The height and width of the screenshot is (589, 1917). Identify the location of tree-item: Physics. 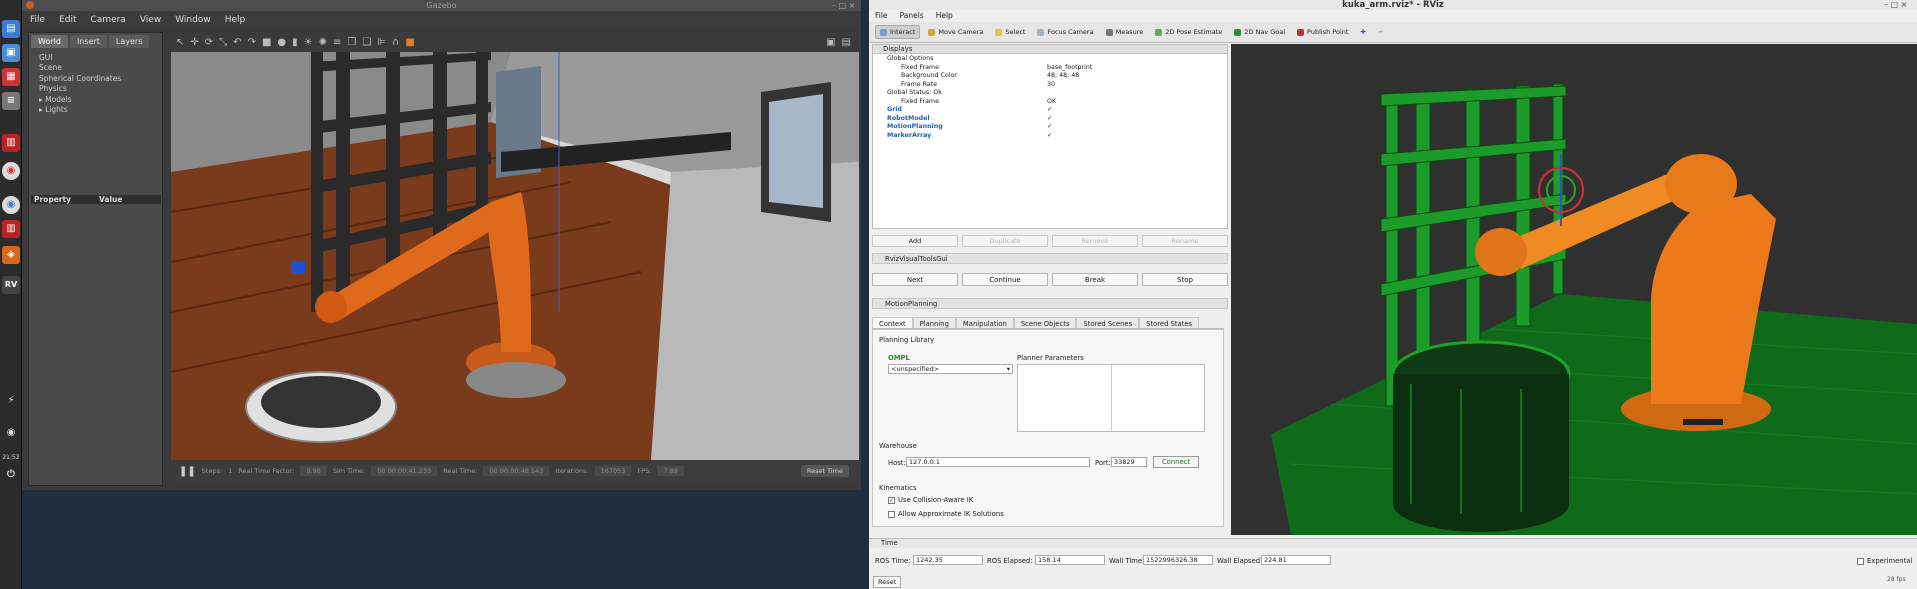
(80, 89).